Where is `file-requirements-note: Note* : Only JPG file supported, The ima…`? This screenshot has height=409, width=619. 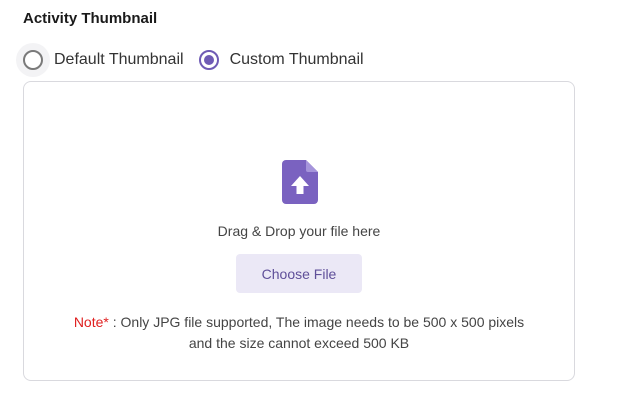
file-requirements-note: Note* : Only JPG file supported, The ima… is located at coordinates (299, 333).